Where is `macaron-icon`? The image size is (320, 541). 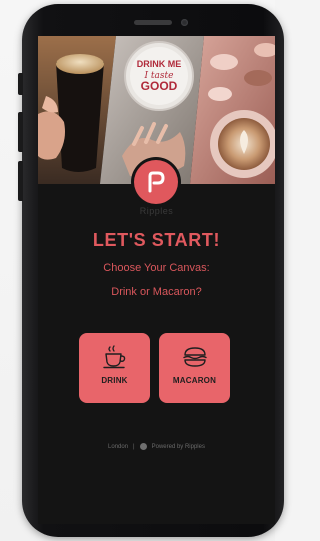
macaron-icon is located at coordinates (194, 357).